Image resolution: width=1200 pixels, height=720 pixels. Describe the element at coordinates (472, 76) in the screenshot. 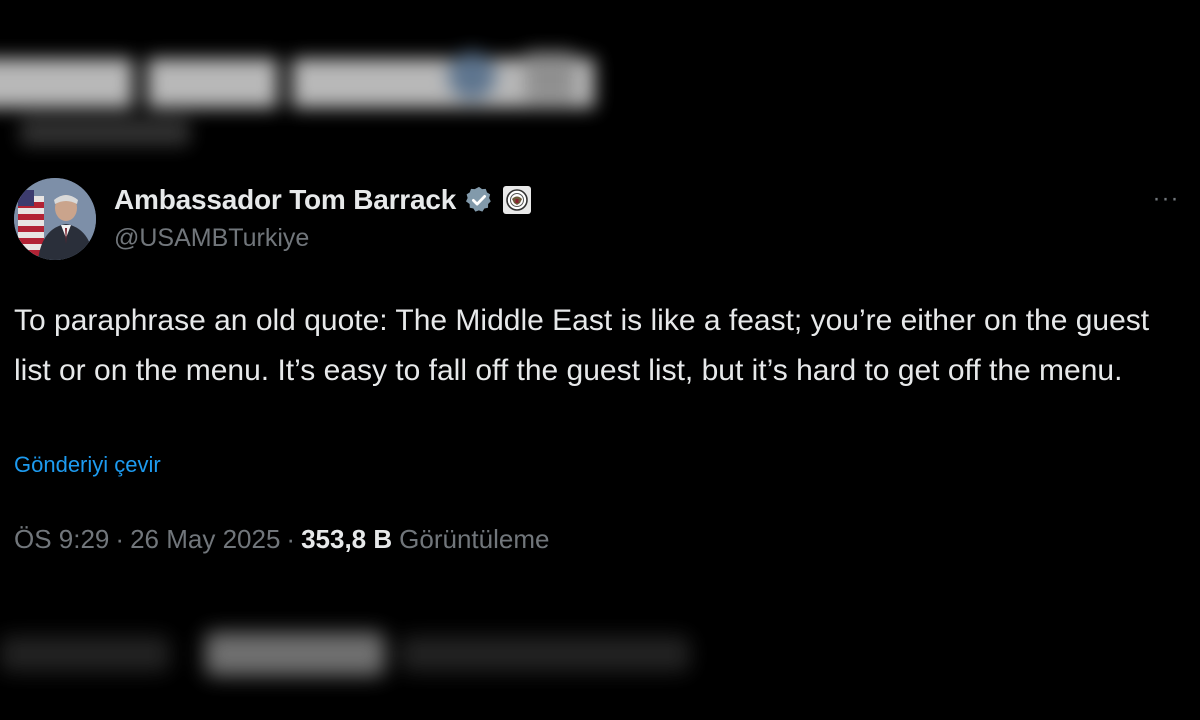

I see `blurred-badge-icon` at that location.